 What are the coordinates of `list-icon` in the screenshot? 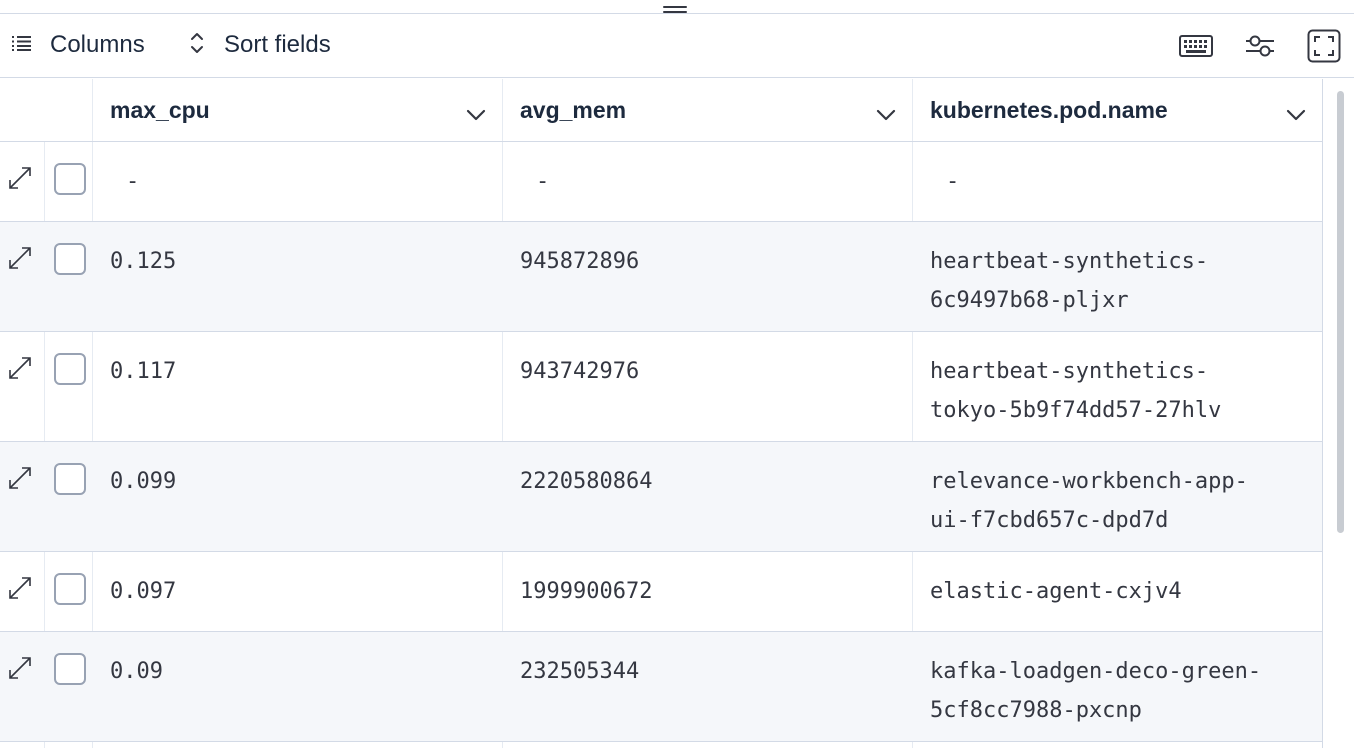 It's located at (22, 45).